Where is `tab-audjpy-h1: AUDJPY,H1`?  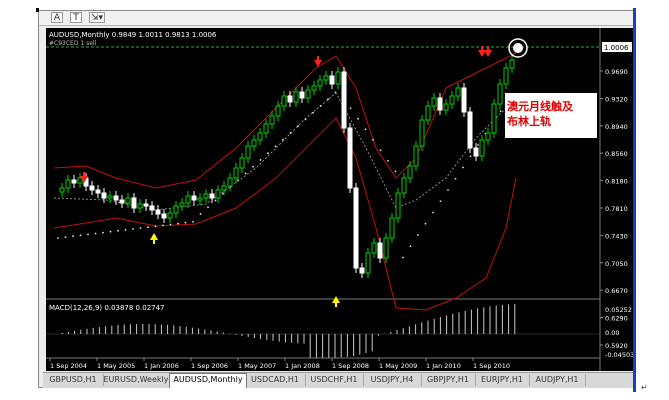
tab-audjpy-h1: AUDJPY,H1 is located at coordinates (557, 380).